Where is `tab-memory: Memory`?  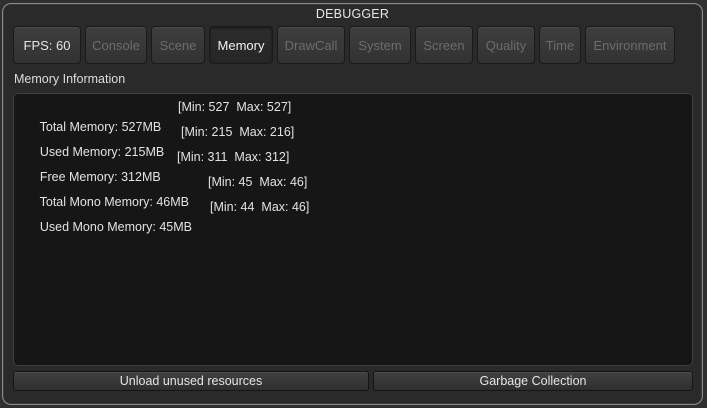 tab-memory: Memory is located at coordinates (241, 45).